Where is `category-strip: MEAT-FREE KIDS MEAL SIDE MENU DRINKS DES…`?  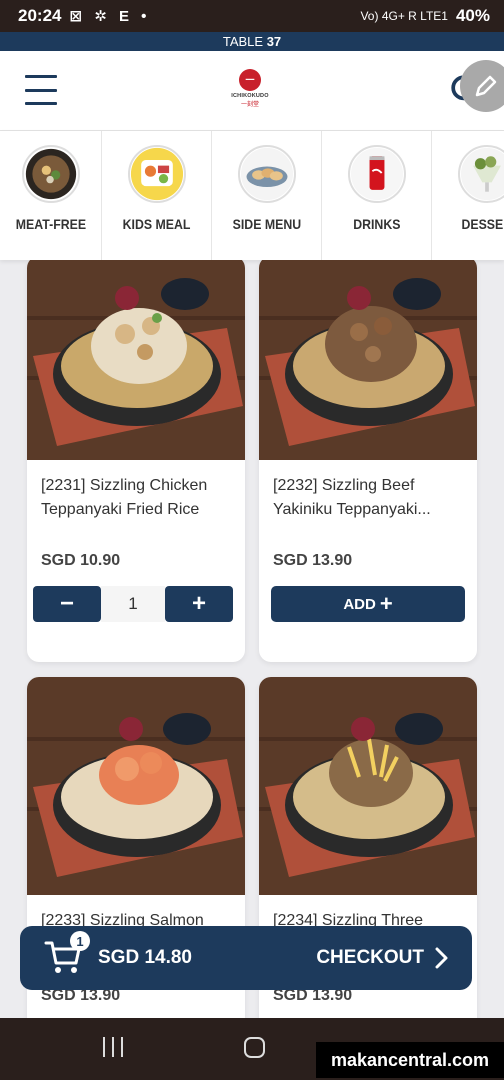 category-strip: MEAT-FREE KIDS MEAL SIDE MENU DRINKS DES… is located at coordinates (252, 195).